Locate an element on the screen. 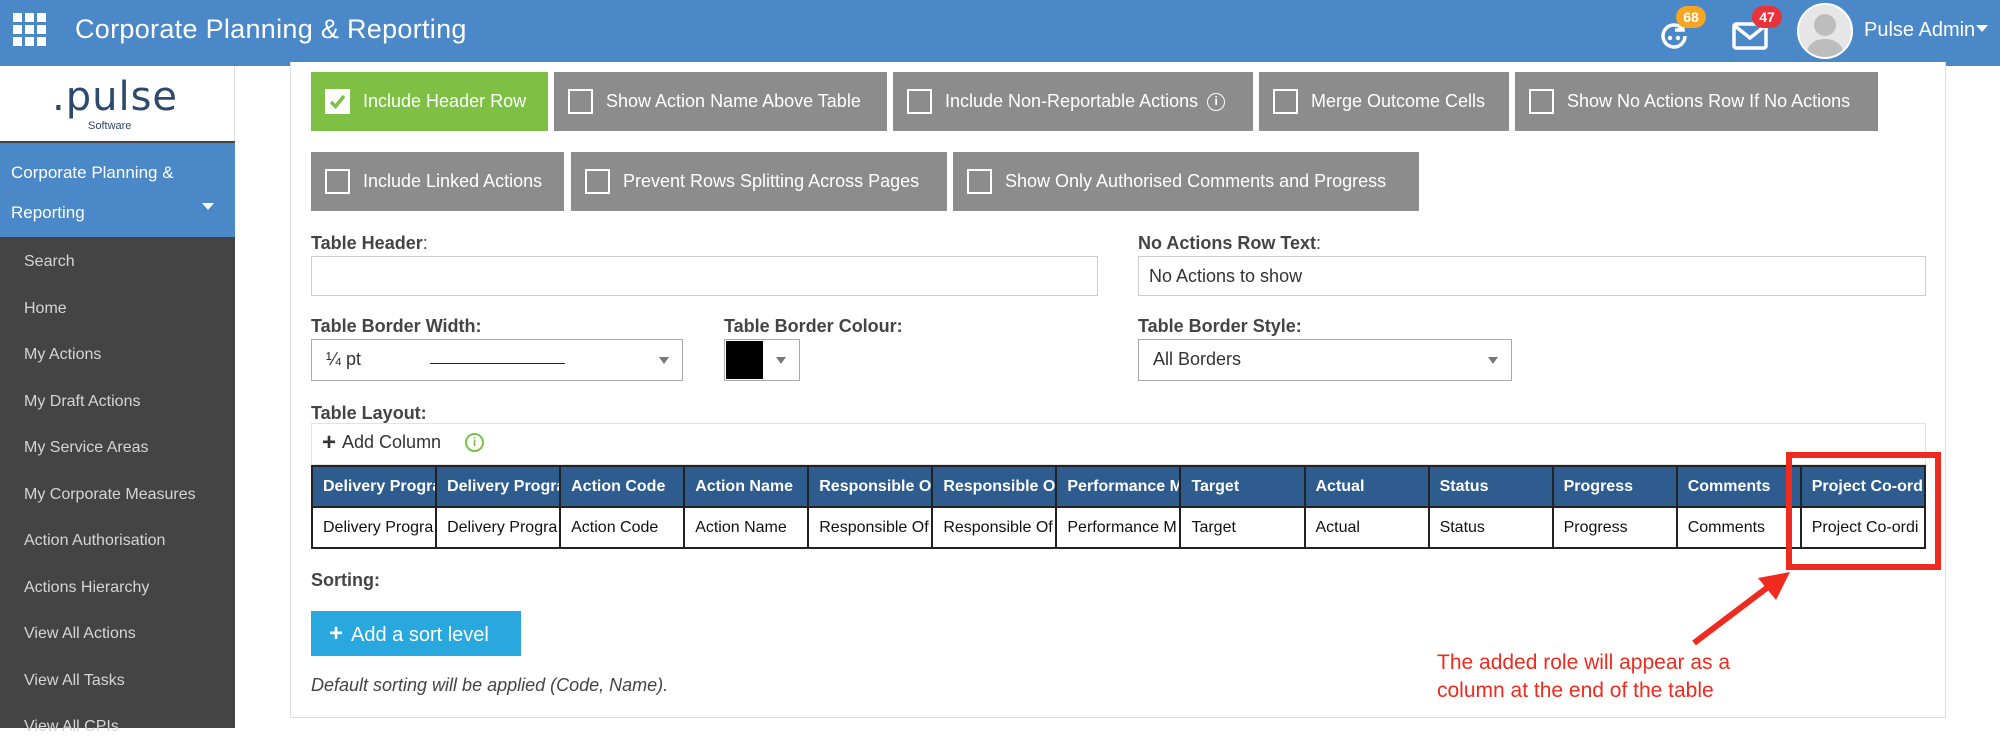 This screenshot has width=2000, height=751. border-line-preview is located at coordinates (497, 363).